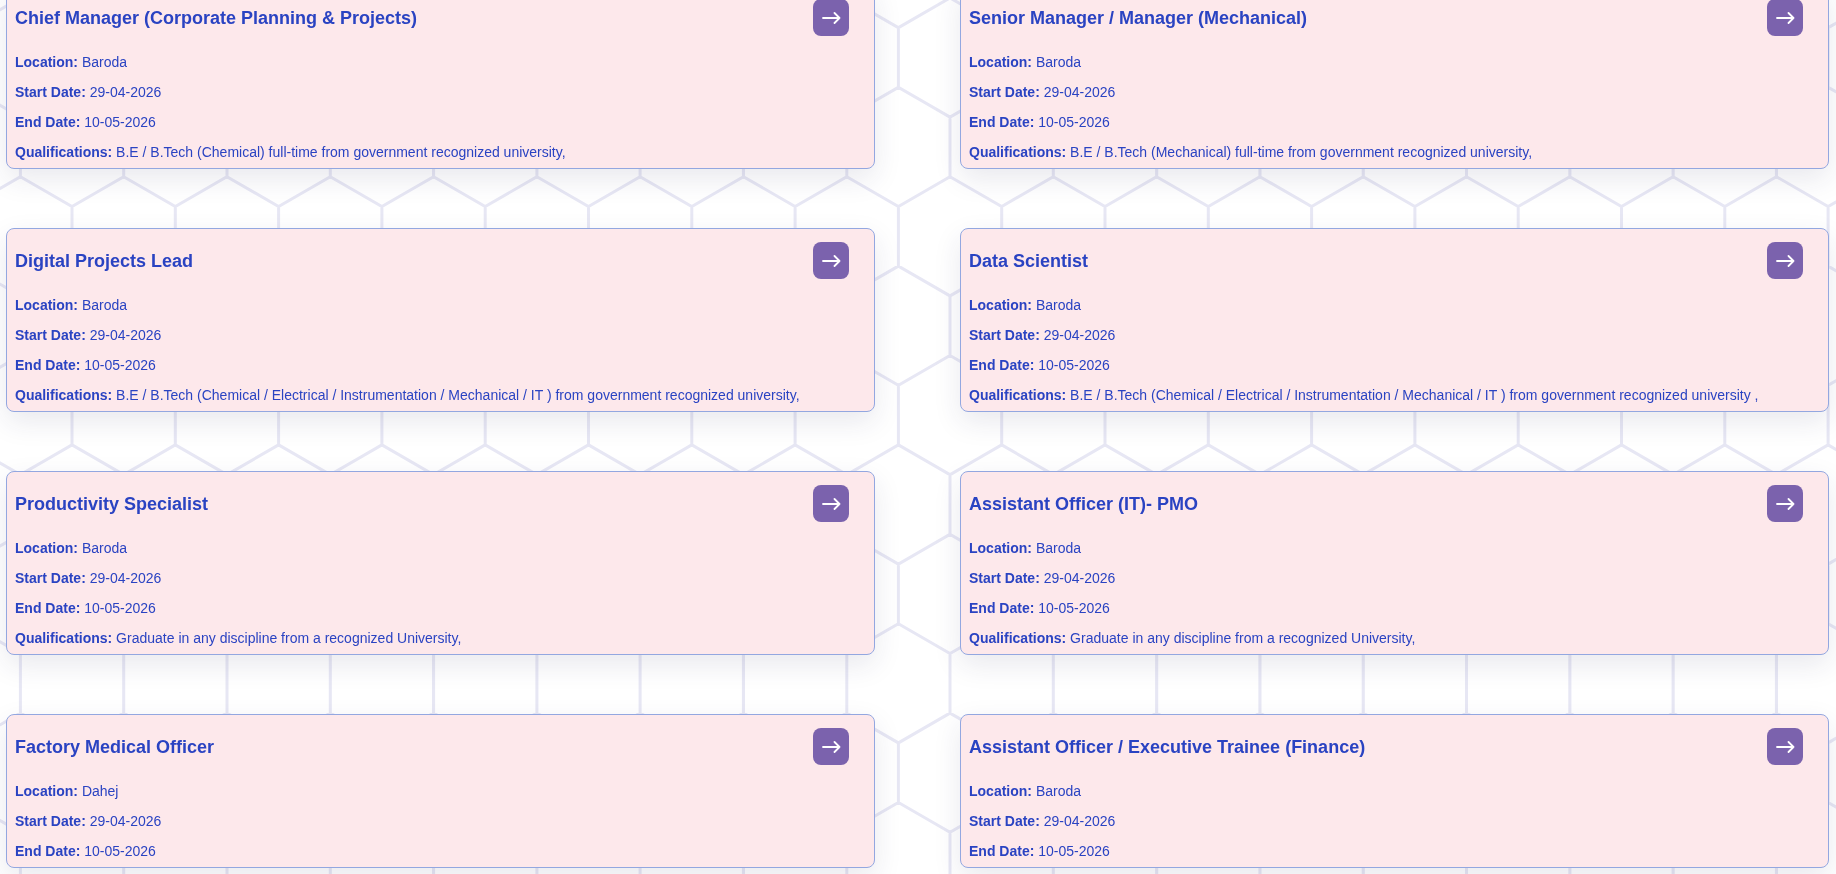 This screenshot has height=874, width=1836. What do you see at coordinates (115, 747) in the screenshot?
I see `job-title: Factory Medical Officer` at bounding box center [115, 747].